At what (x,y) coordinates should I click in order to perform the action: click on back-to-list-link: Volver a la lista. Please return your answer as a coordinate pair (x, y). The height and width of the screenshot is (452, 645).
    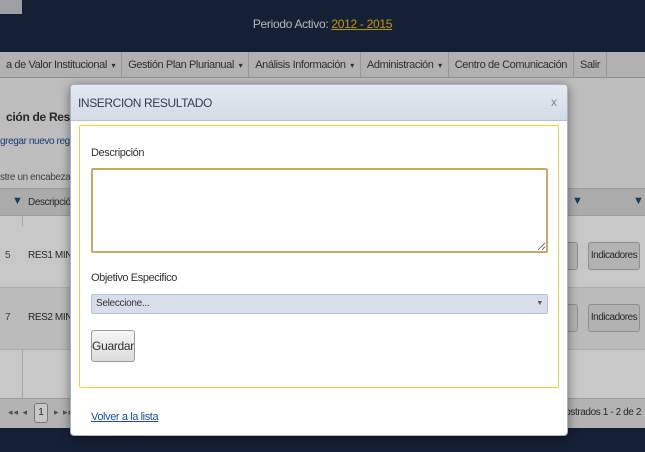
    Looking at the image, I should click on (125, 417).